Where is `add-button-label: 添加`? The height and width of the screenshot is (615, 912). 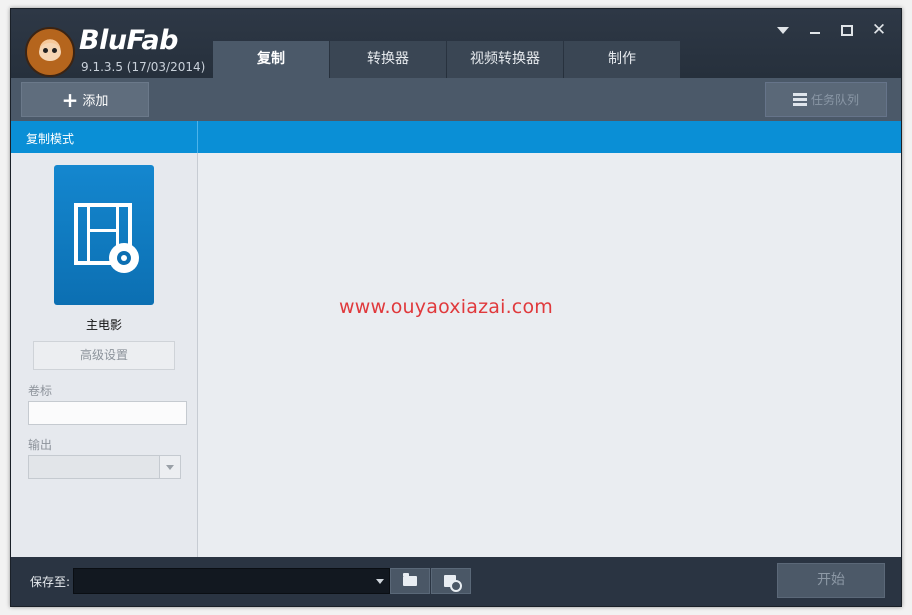 add-button-label: 添加 is located at coordinates (95, 101).